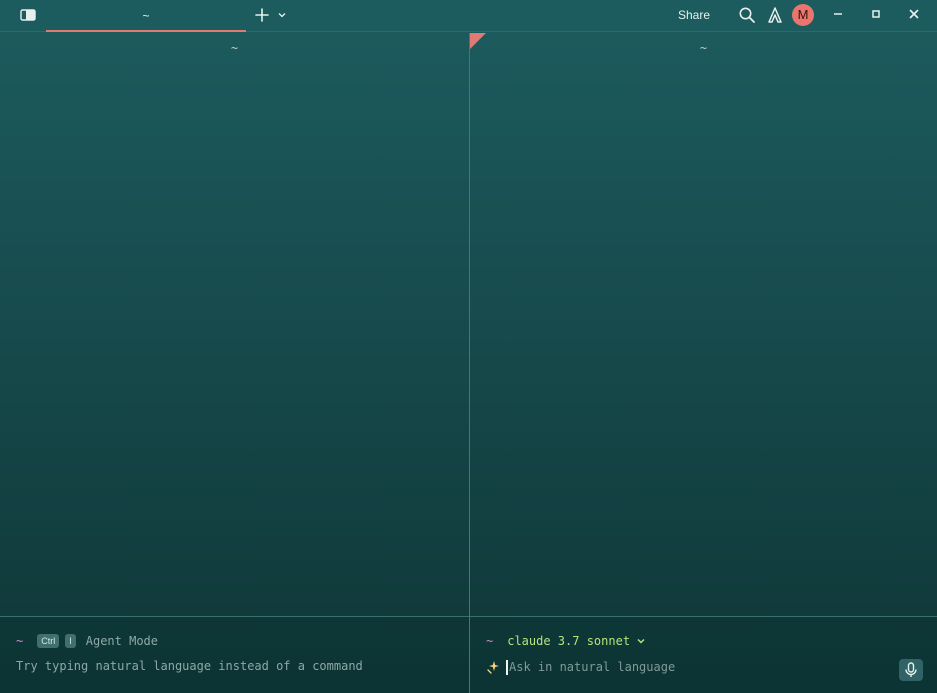  I want to click on tab-label: ~, so click(146, 16).